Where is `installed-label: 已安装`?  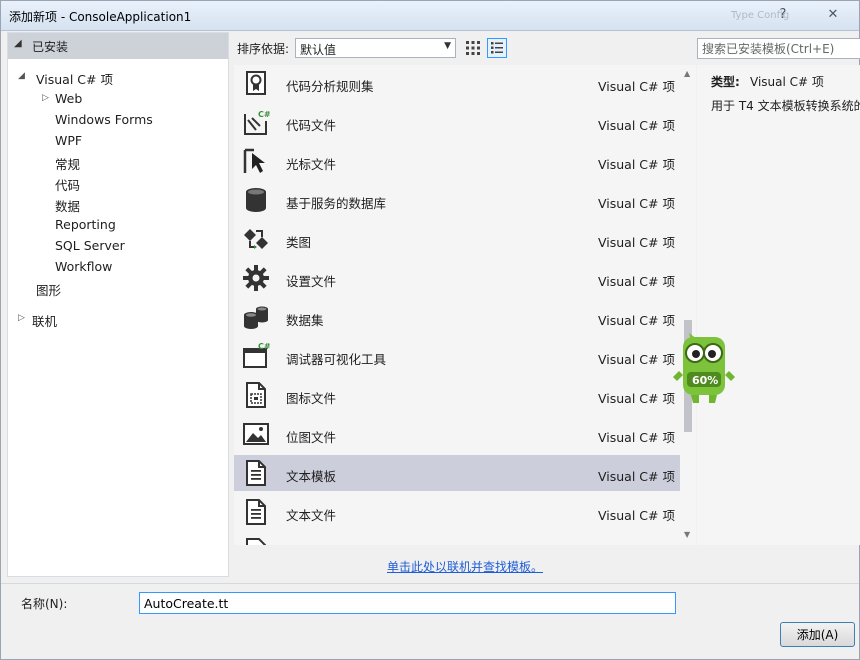 installed-label: 已安装 is located at coordinates (50, 47).